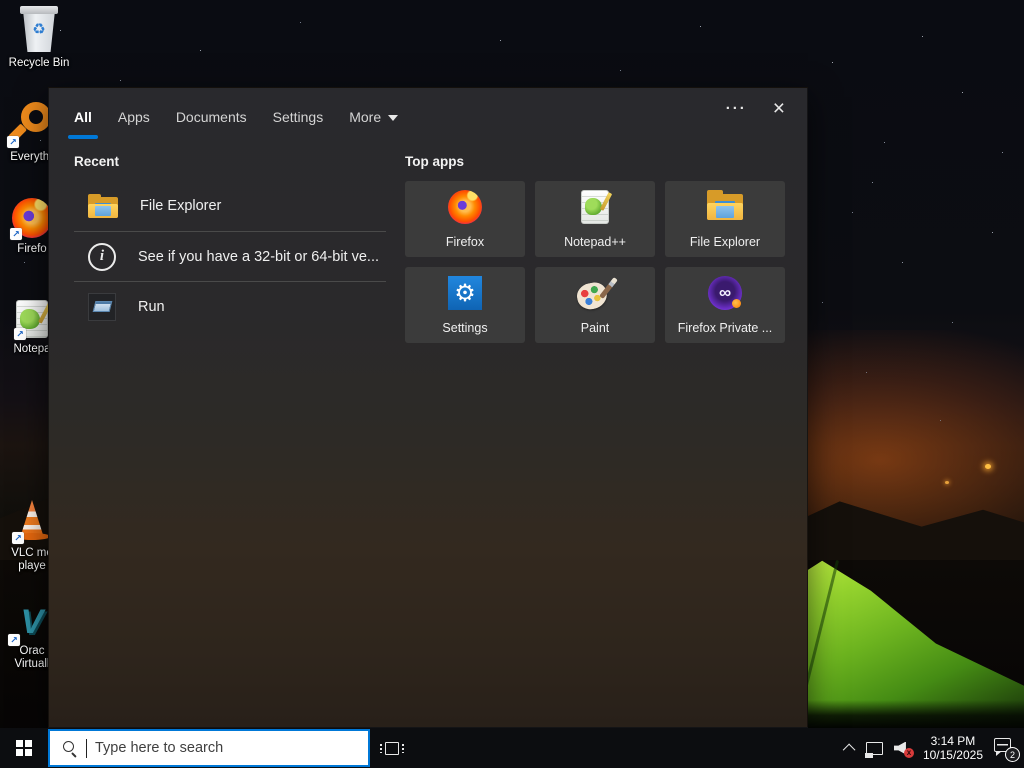 This screenshot has height=768, width=1024. What do you see at coordinates (779, 108) in the screenshot?
I see `close-button: ×` at bounding box center [779, 108].